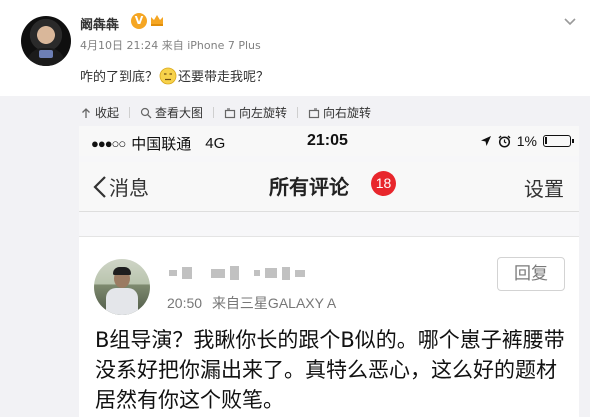 The width and height of the screenshot is (590, 417). I want to click on view-large-button: 查看大图, so click(171, 112).